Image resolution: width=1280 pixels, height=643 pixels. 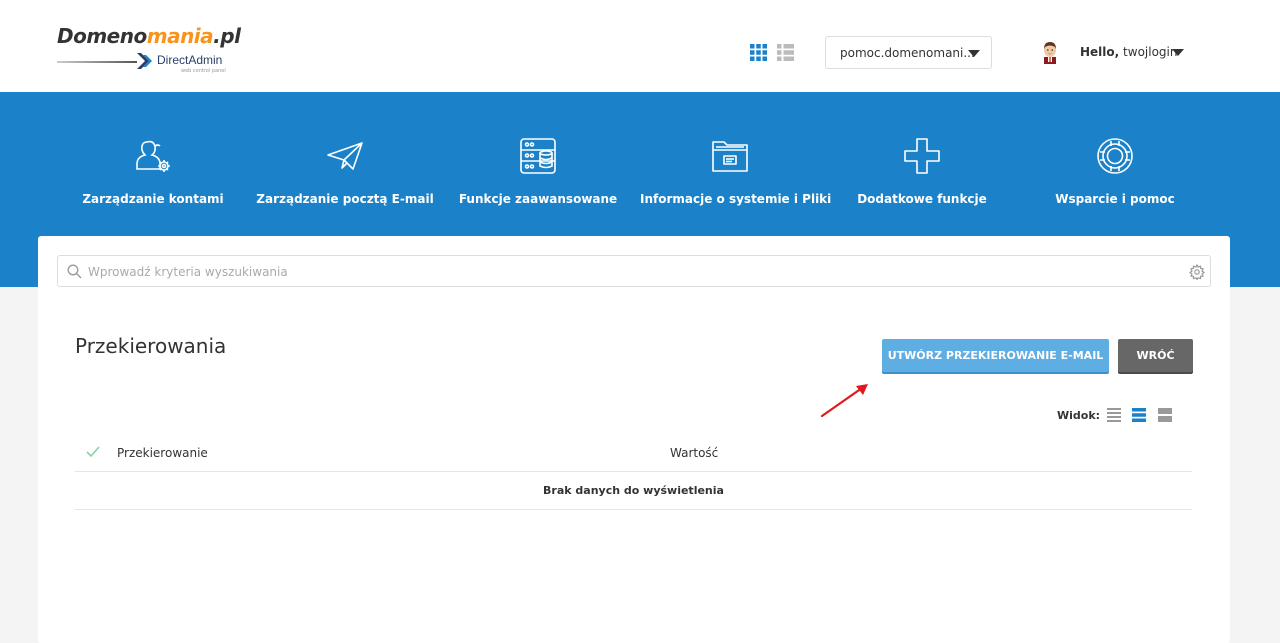 What do you see at coordinates (185, 62) in the screenshot?
I see `directadmin-logo: DirectAdmin web control panel` at bounding box center [185, 62].